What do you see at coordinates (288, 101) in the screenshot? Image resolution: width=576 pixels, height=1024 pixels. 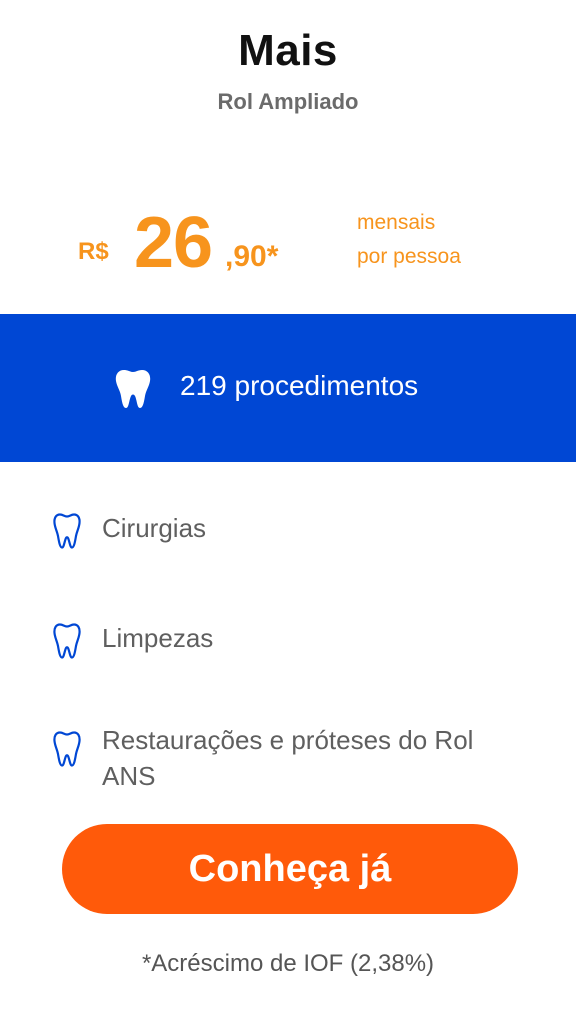 I see `plan-subtitle: Rol Ampliado` at bounding box center [288, 101].